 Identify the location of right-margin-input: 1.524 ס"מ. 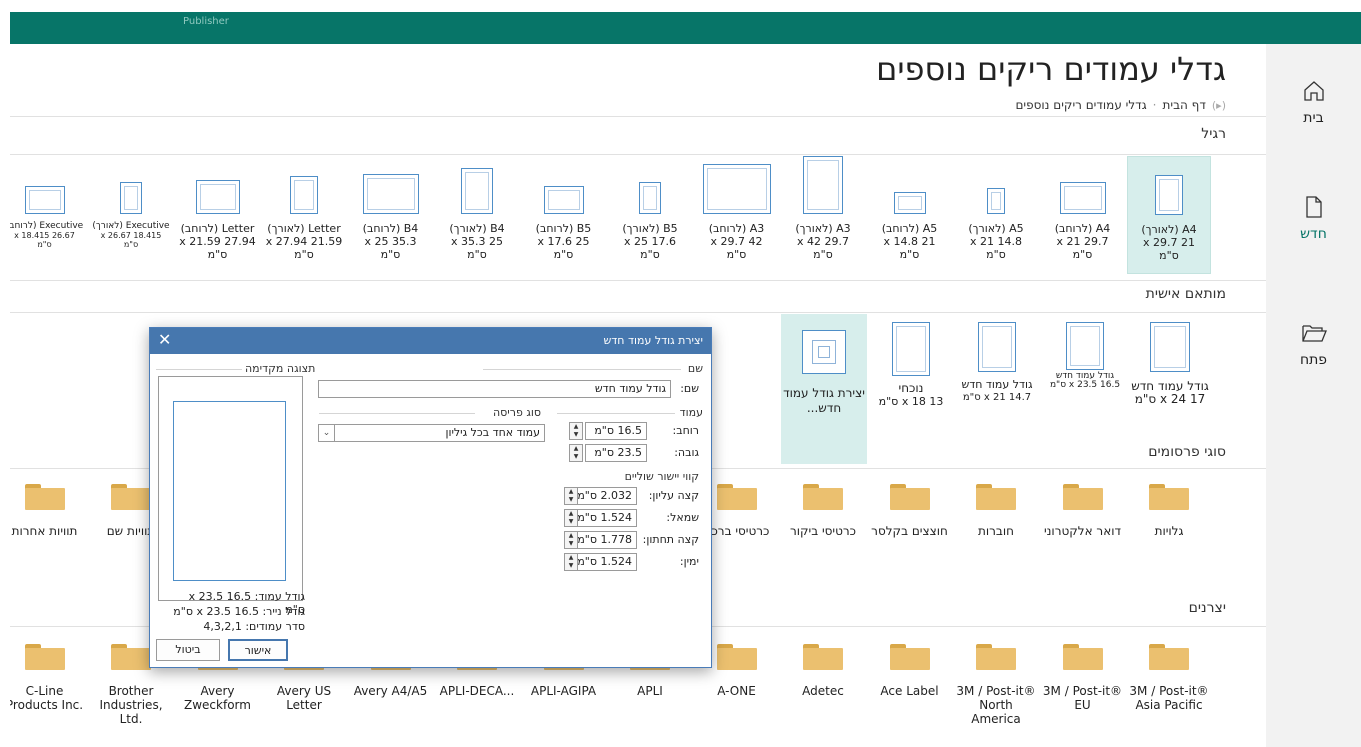
(607, 562).